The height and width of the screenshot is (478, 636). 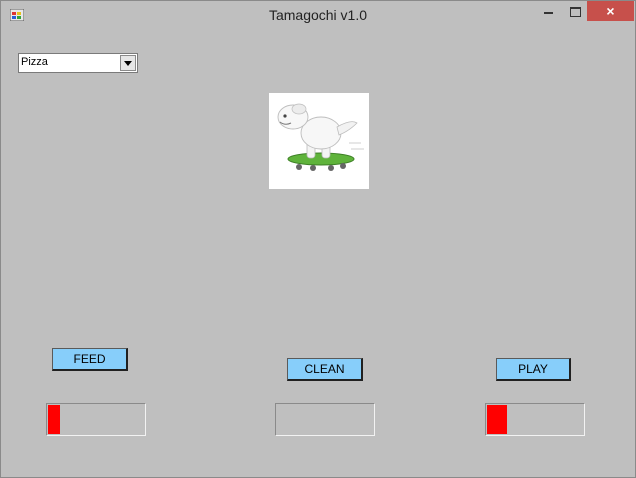 I want to click on close-icon: ×, so click(x=610, y=11).